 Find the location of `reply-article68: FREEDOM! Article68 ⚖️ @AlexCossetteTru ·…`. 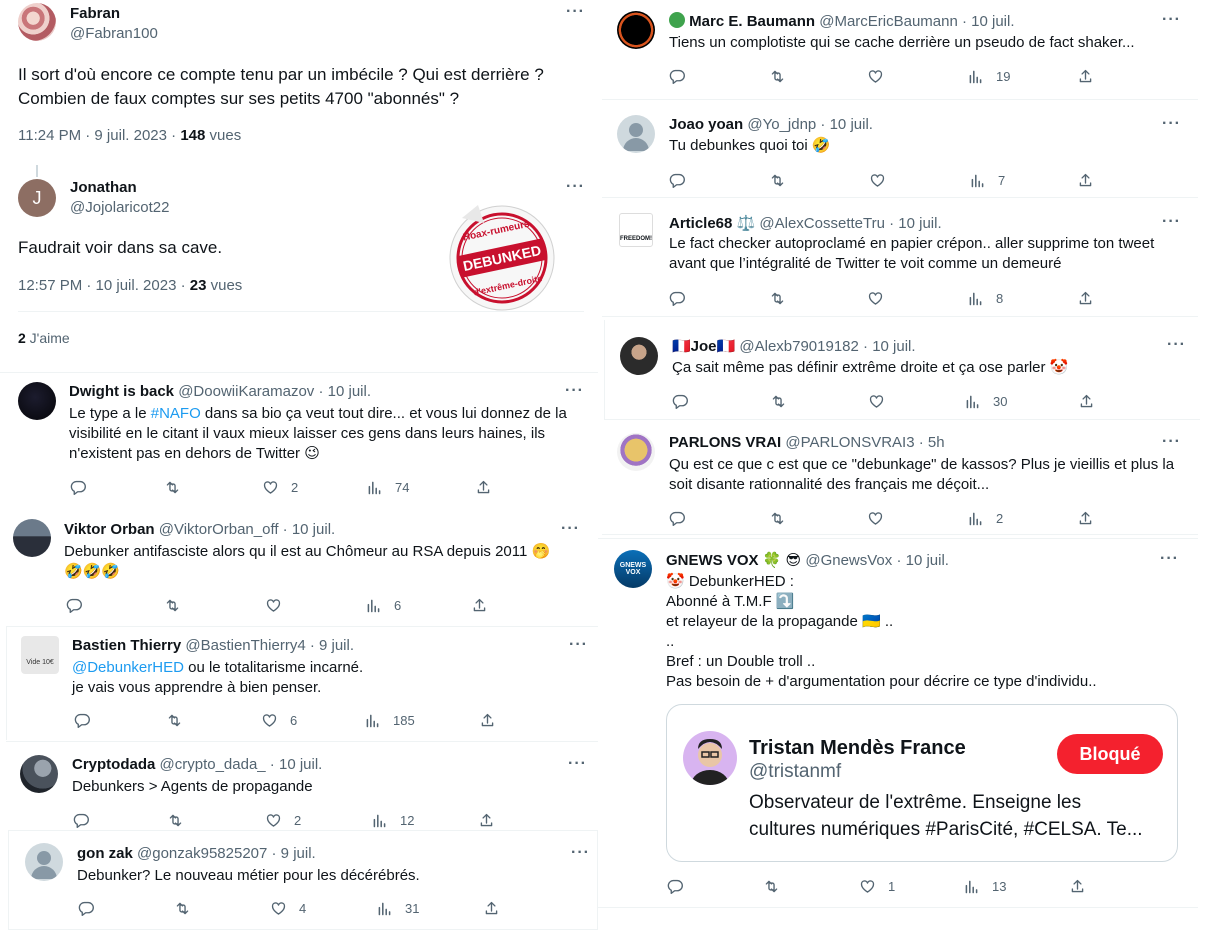

reply-article68: FREEDOM! Article68 ⚖️ @AlexCossetteTru ·… is located at coordinates (900, 259).